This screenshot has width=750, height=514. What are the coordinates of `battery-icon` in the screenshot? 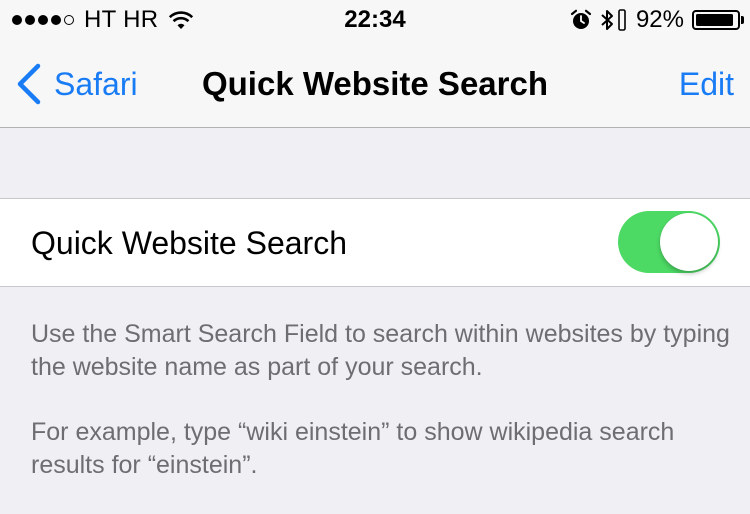 It's located at (718, 20).